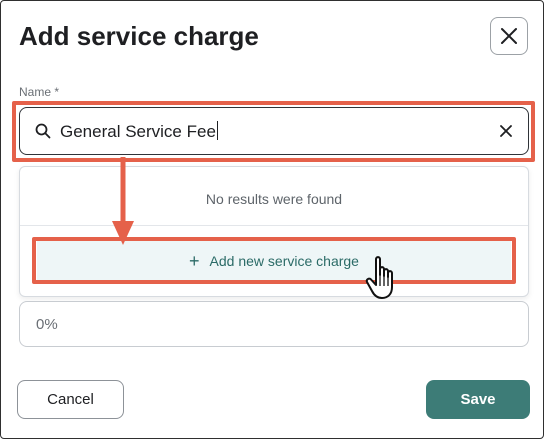 This screenshot has height=439, width=544. I want to click on hand-pointer-cursor-icon, so click(379, 277).